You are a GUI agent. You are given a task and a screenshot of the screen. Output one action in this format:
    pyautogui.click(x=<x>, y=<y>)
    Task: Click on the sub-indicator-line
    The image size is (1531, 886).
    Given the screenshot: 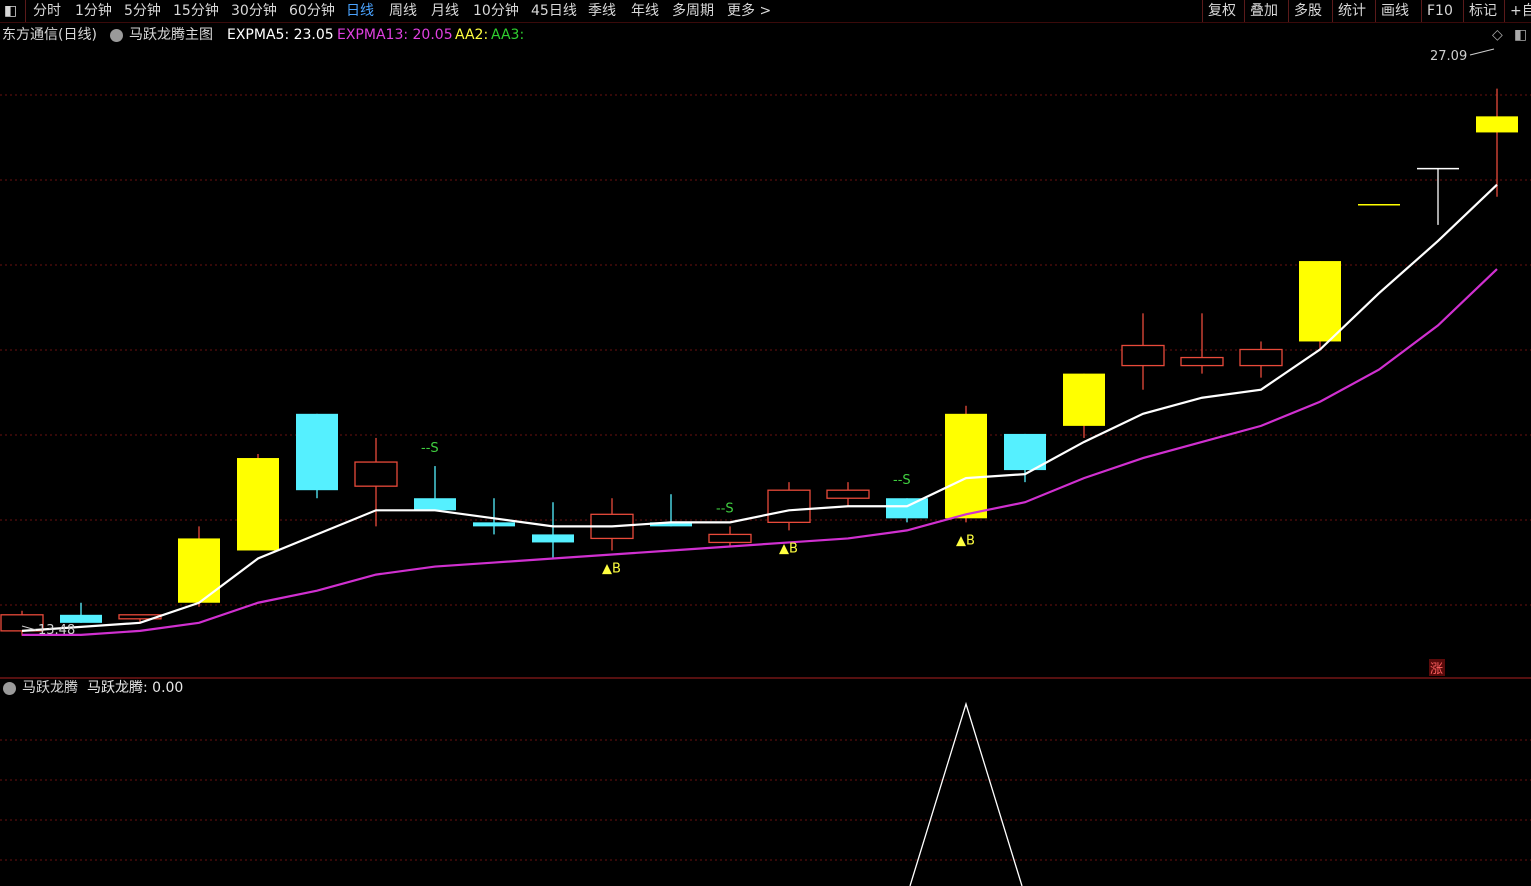 What is the action you would take?
    pyautogui.click(x=966, y=793)
    